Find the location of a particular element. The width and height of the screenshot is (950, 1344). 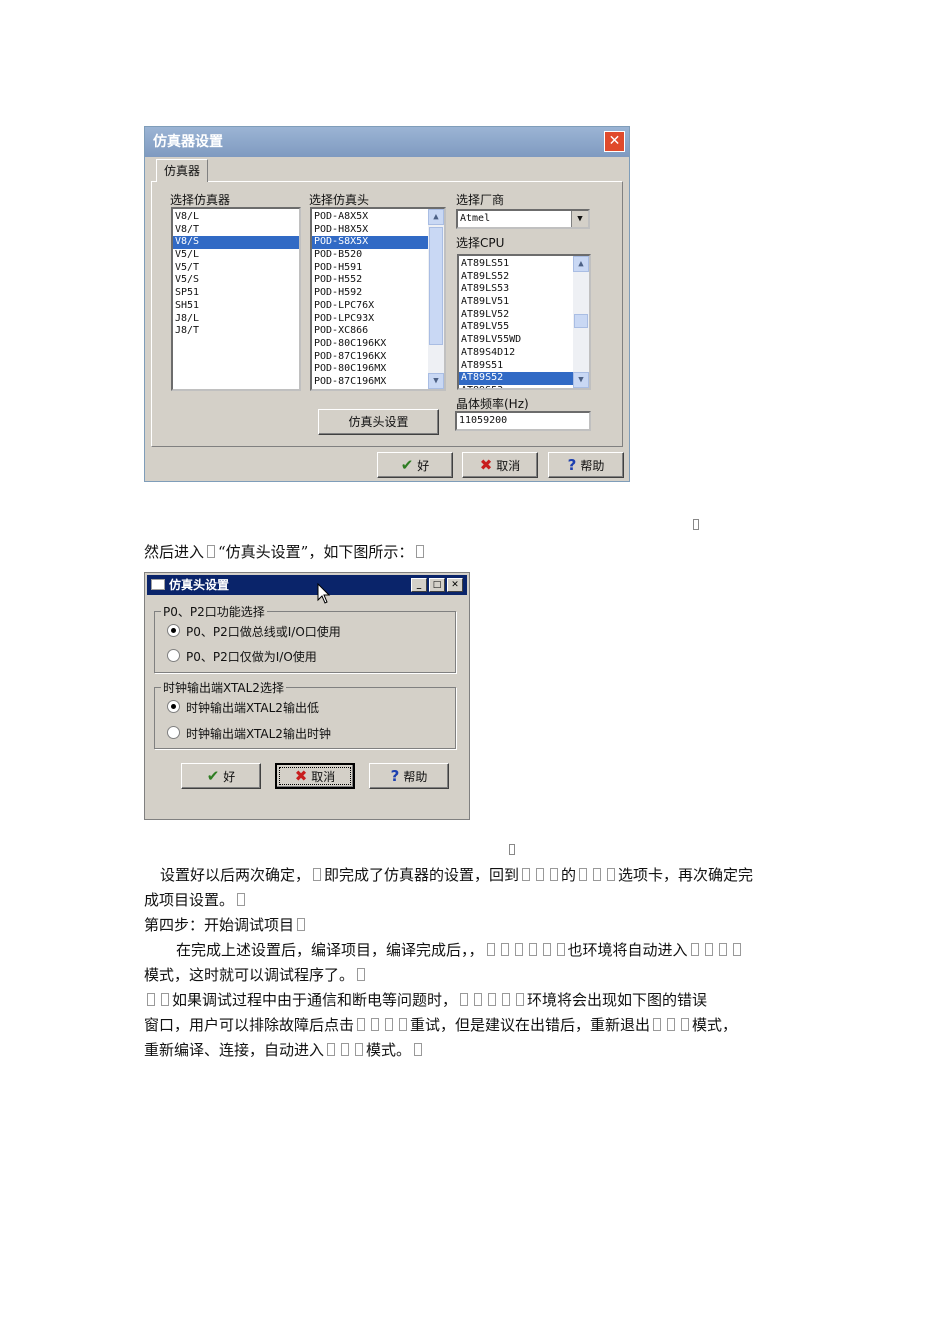

pod-label: 选择仿真头 is located at coordinates (339, 200).